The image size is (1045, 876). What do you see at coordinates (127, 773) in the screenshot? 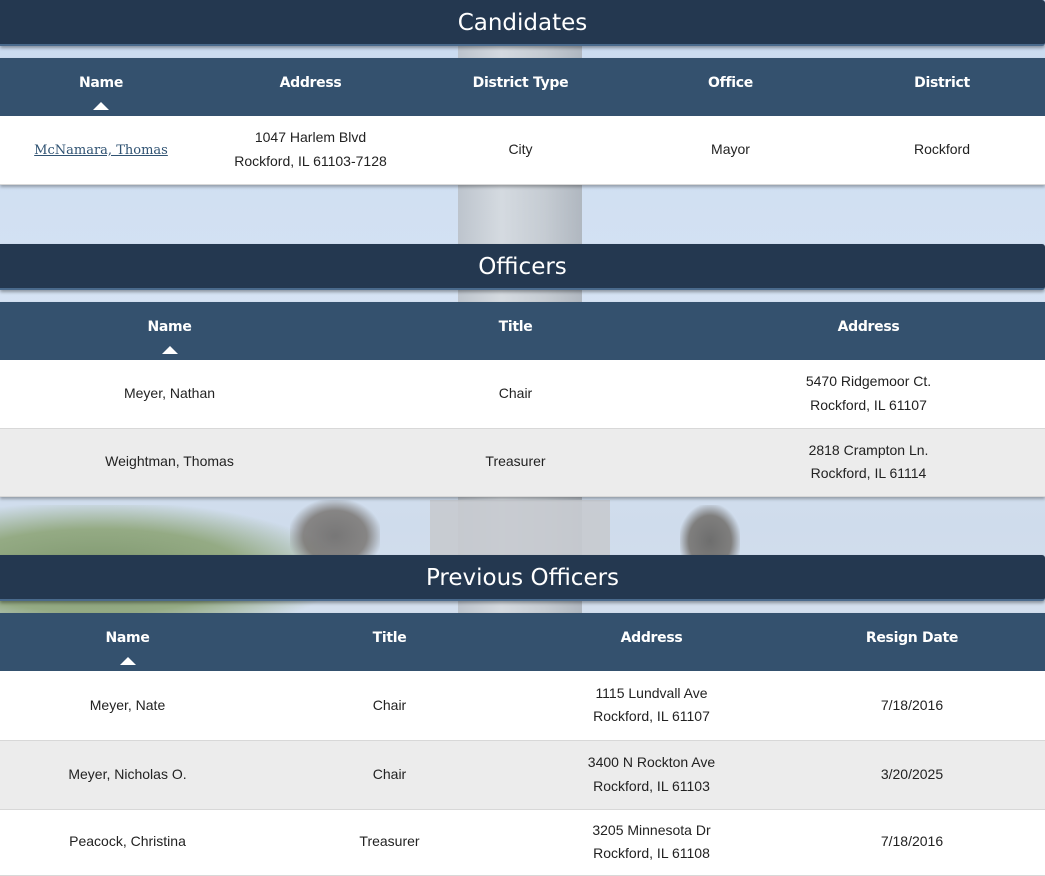
I see `previous-officer-name-cell: Meyer, Nicholas O.` at bounding box center [127, 773].